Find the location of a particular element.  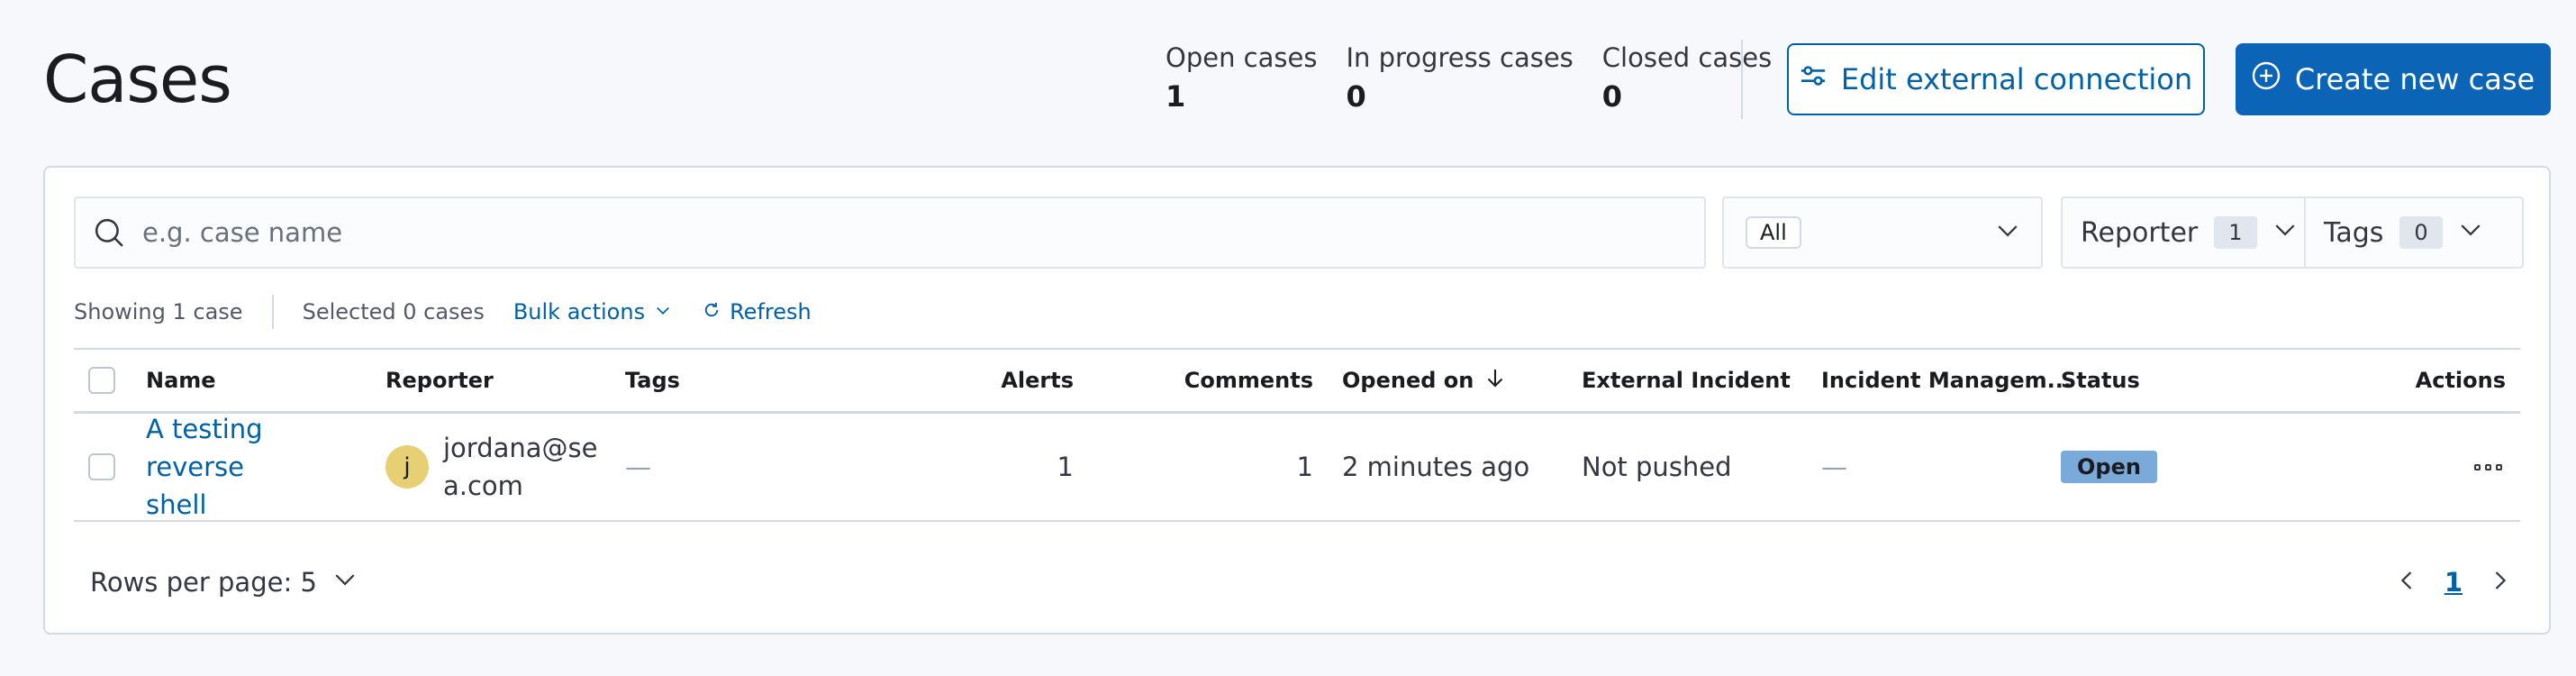

status-cell: Open is located at coordinates (2109, 467).